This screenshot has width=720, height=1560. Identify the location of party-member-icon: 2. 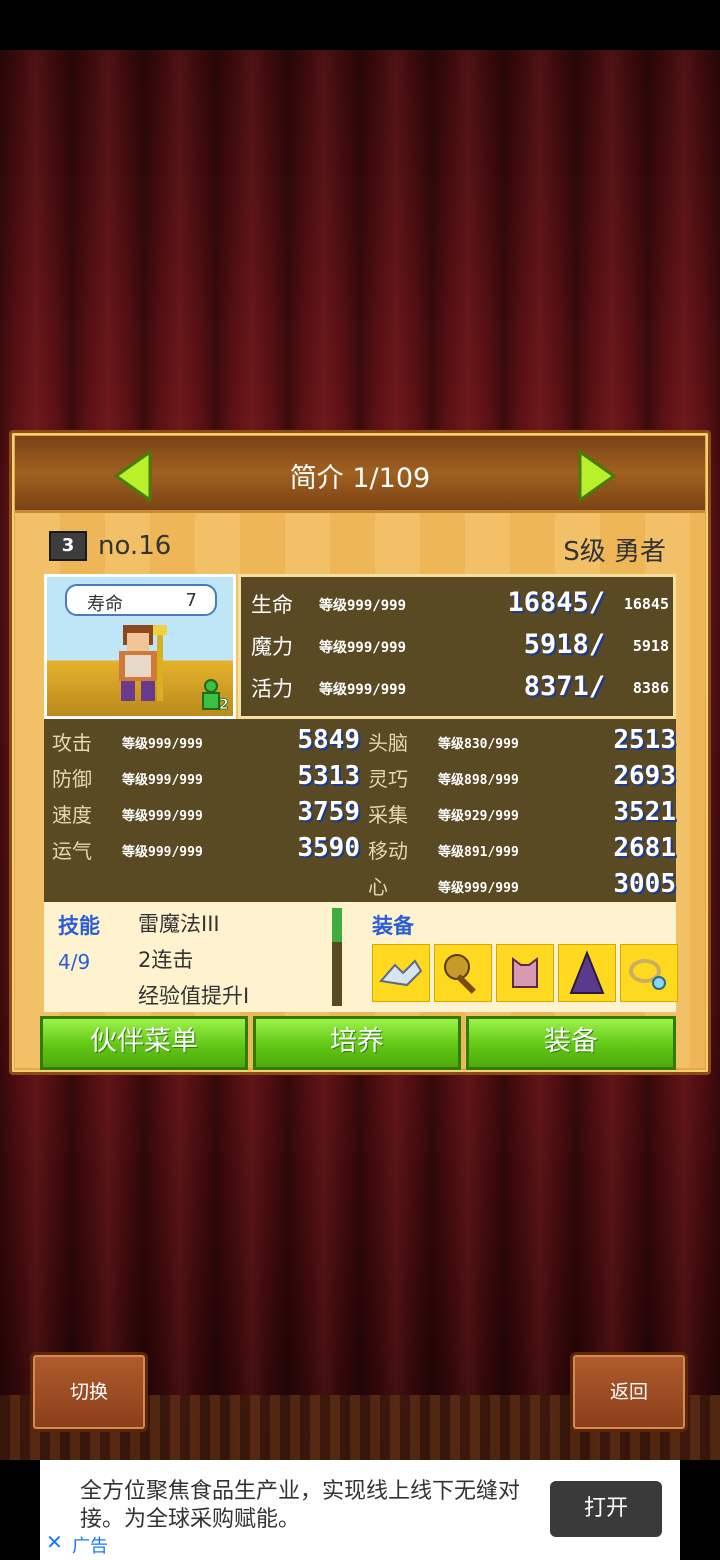
(215, 695).